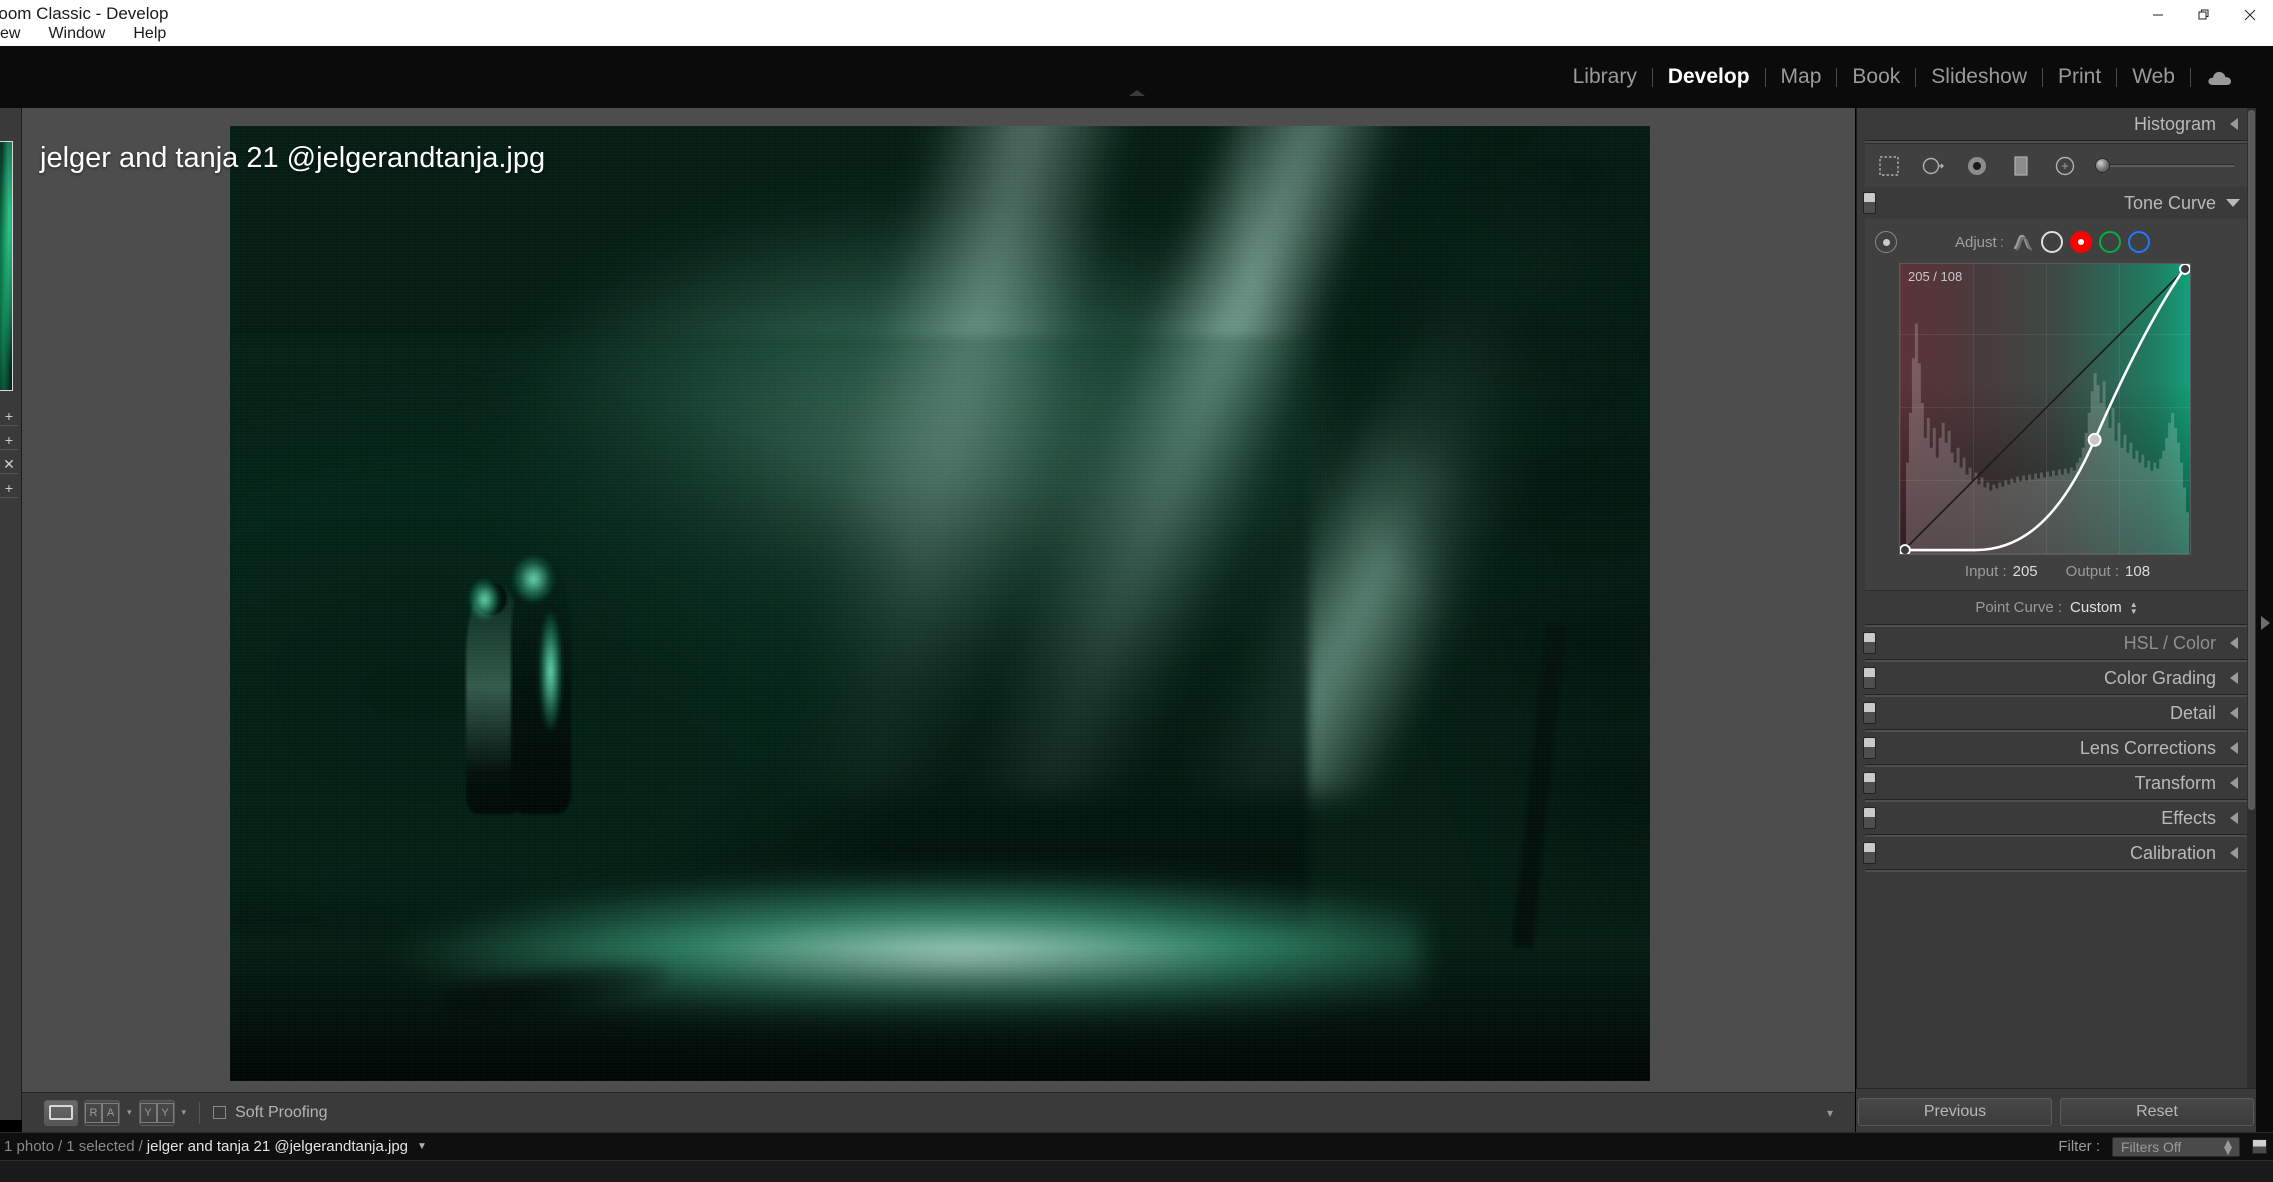 The height and width of the screenshot is (1182, 2273). Describe the element at coordinates (1136, 23) in the screenshot. I see `window-titlebar: troom Classic - Develop ew Window Help` at that location.